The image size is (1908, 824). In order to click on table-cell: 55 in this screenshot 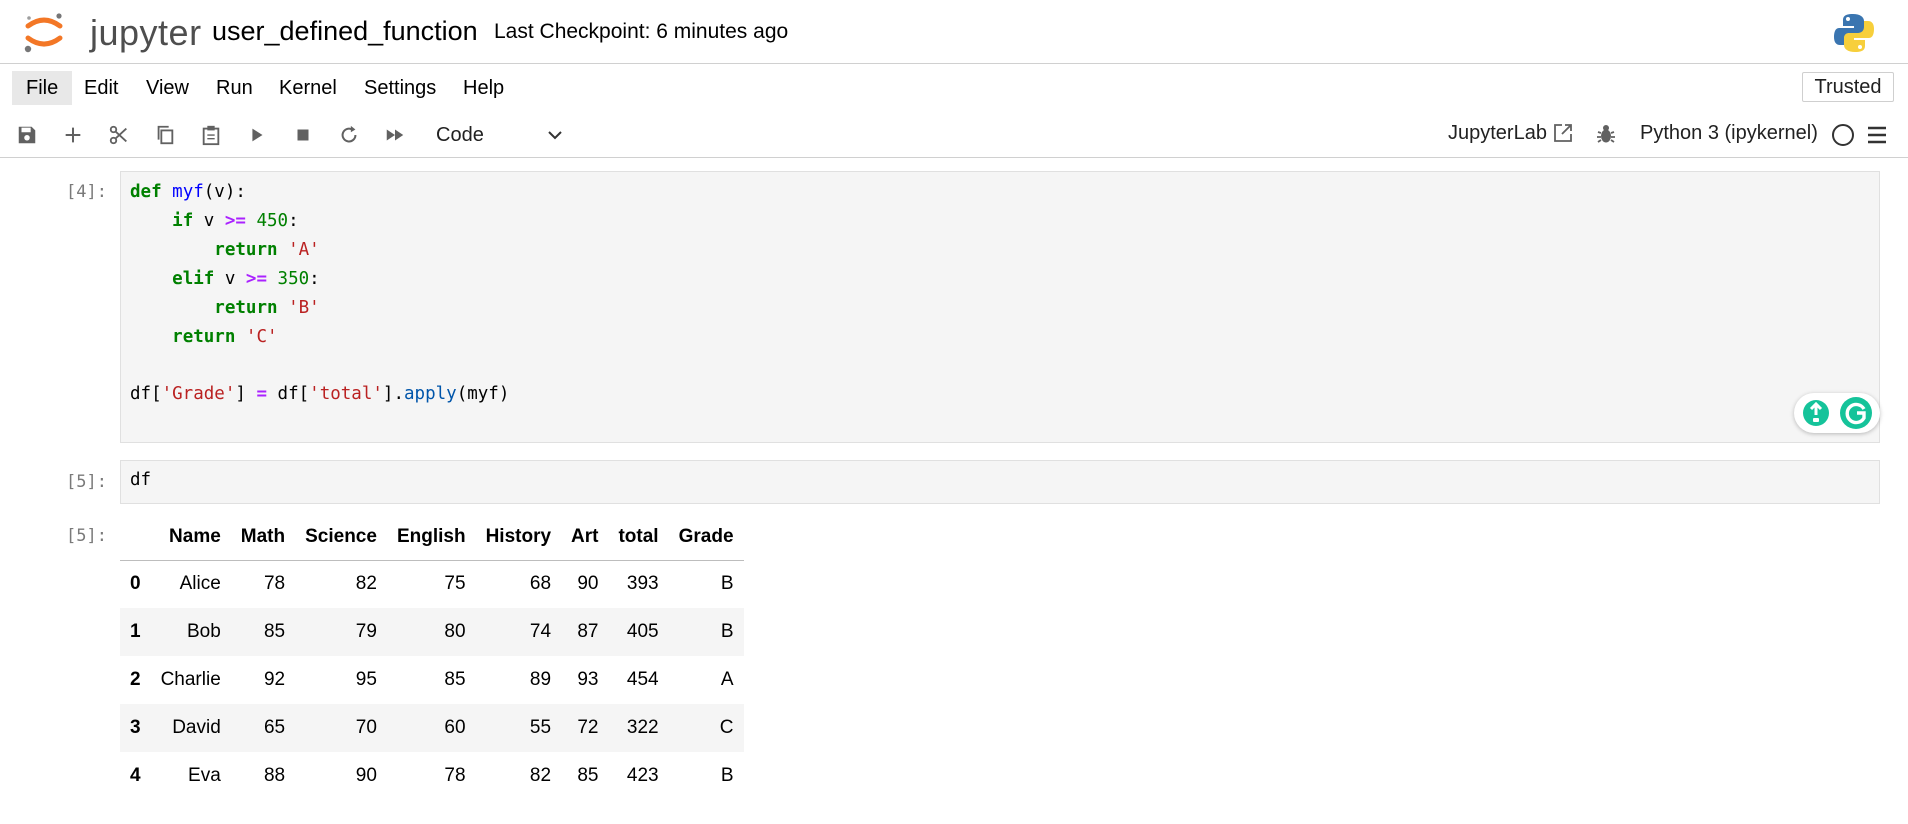, I will do `click(540, 727)`.